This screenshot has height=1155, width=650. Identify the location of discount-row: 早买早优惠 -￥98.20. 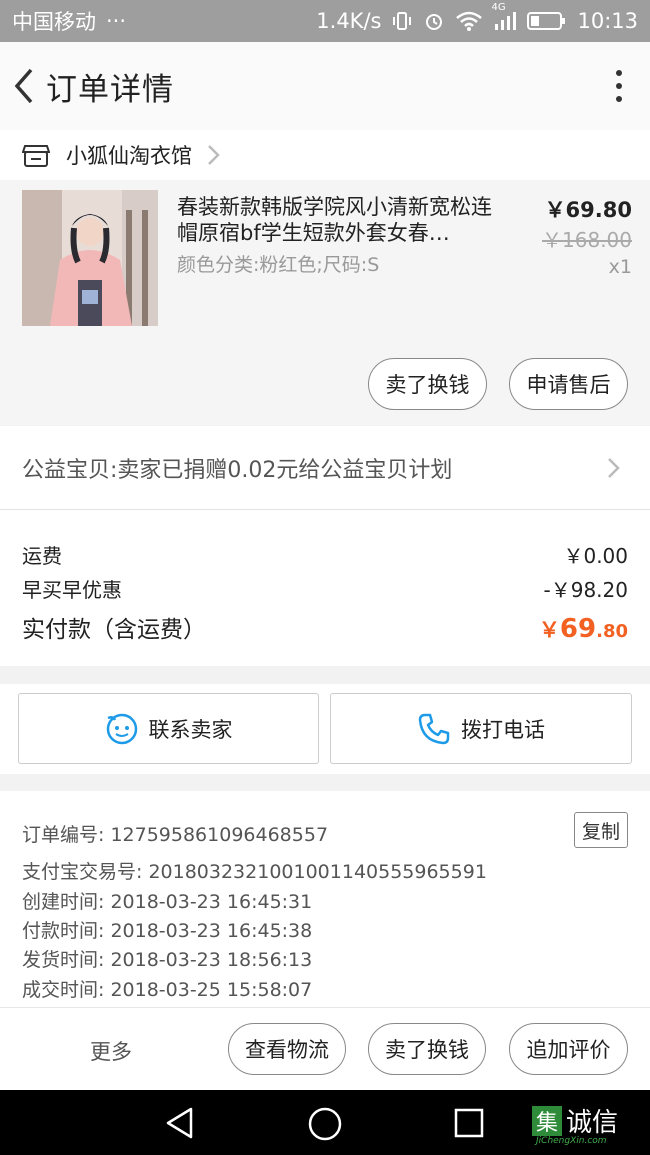
(325, 588).